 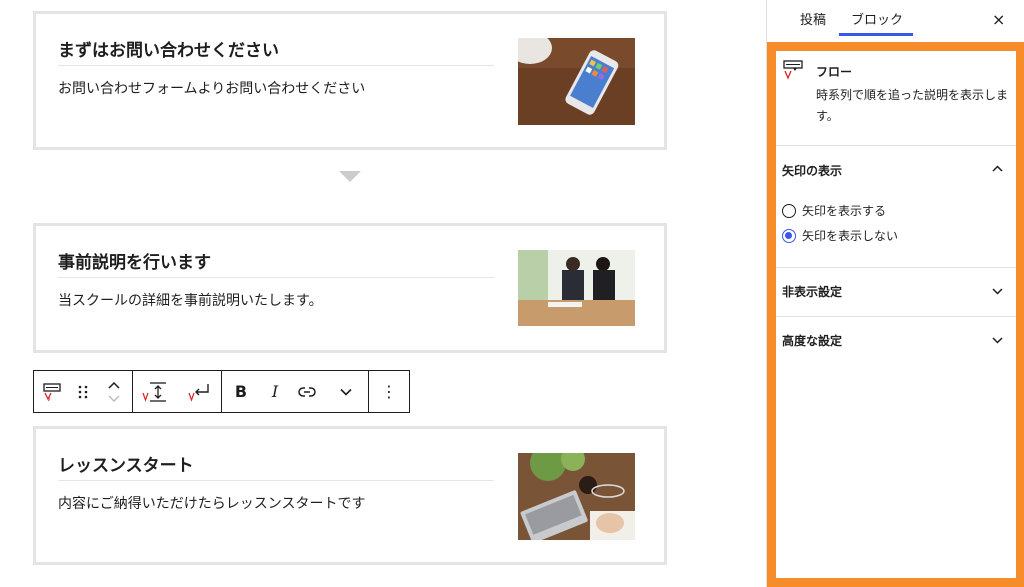 I want to click on flow-block-icon: v, so click(x=52, y=391).